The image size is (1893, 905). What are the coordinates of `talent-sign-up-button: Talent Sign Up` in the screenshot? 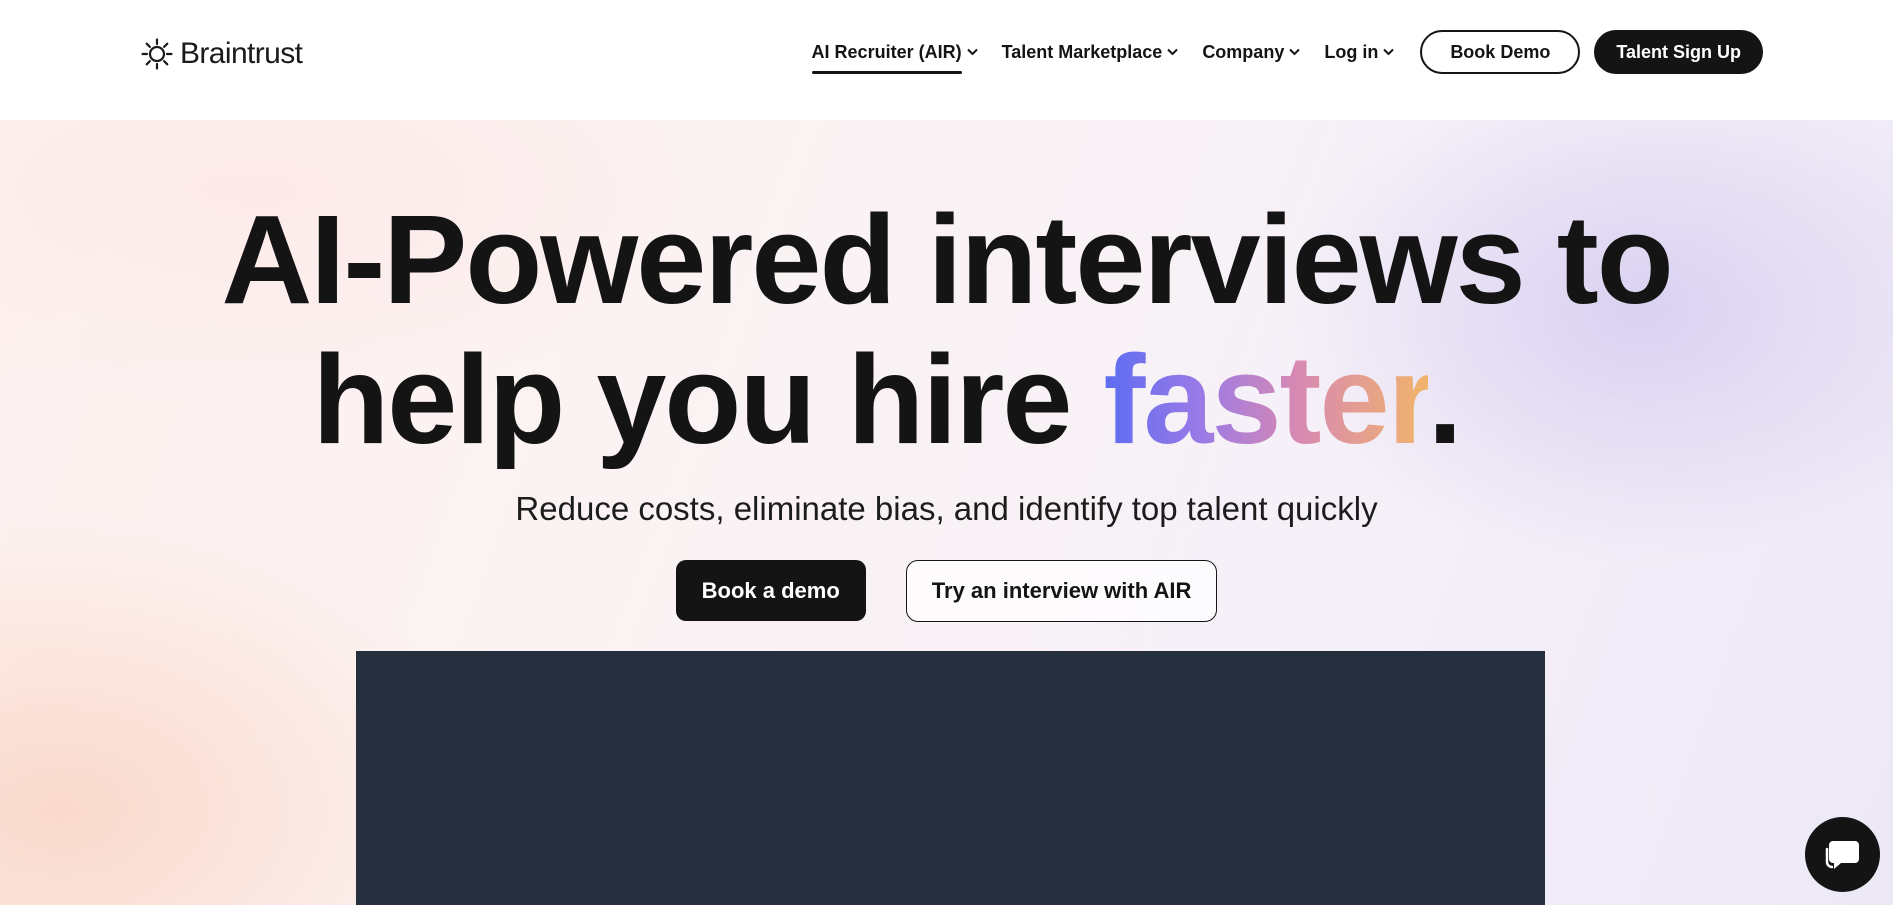 It's located at (1678, 52).